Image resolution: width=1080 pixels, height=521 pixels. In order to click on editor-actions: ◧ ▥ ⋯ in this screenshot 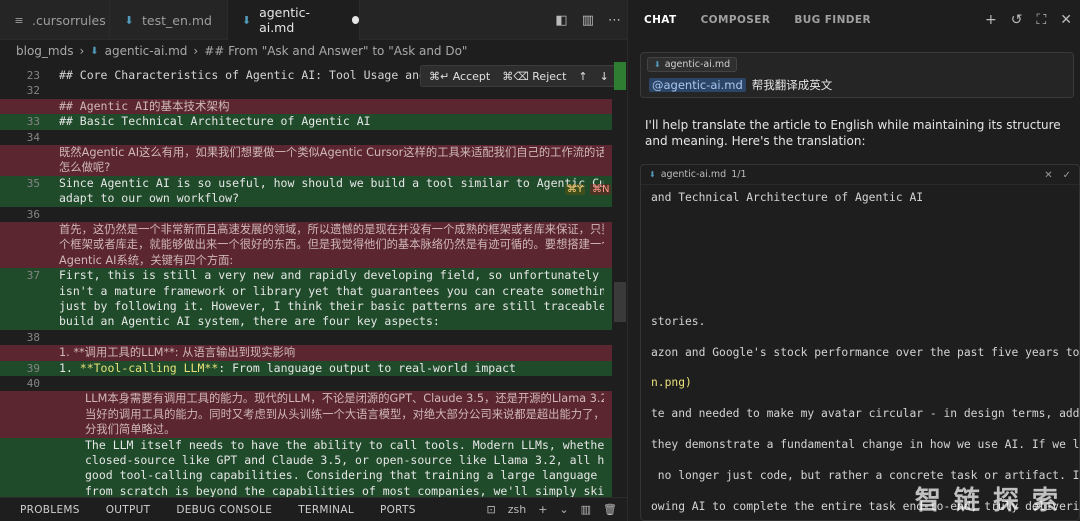, I will do `click(588, 20)`.